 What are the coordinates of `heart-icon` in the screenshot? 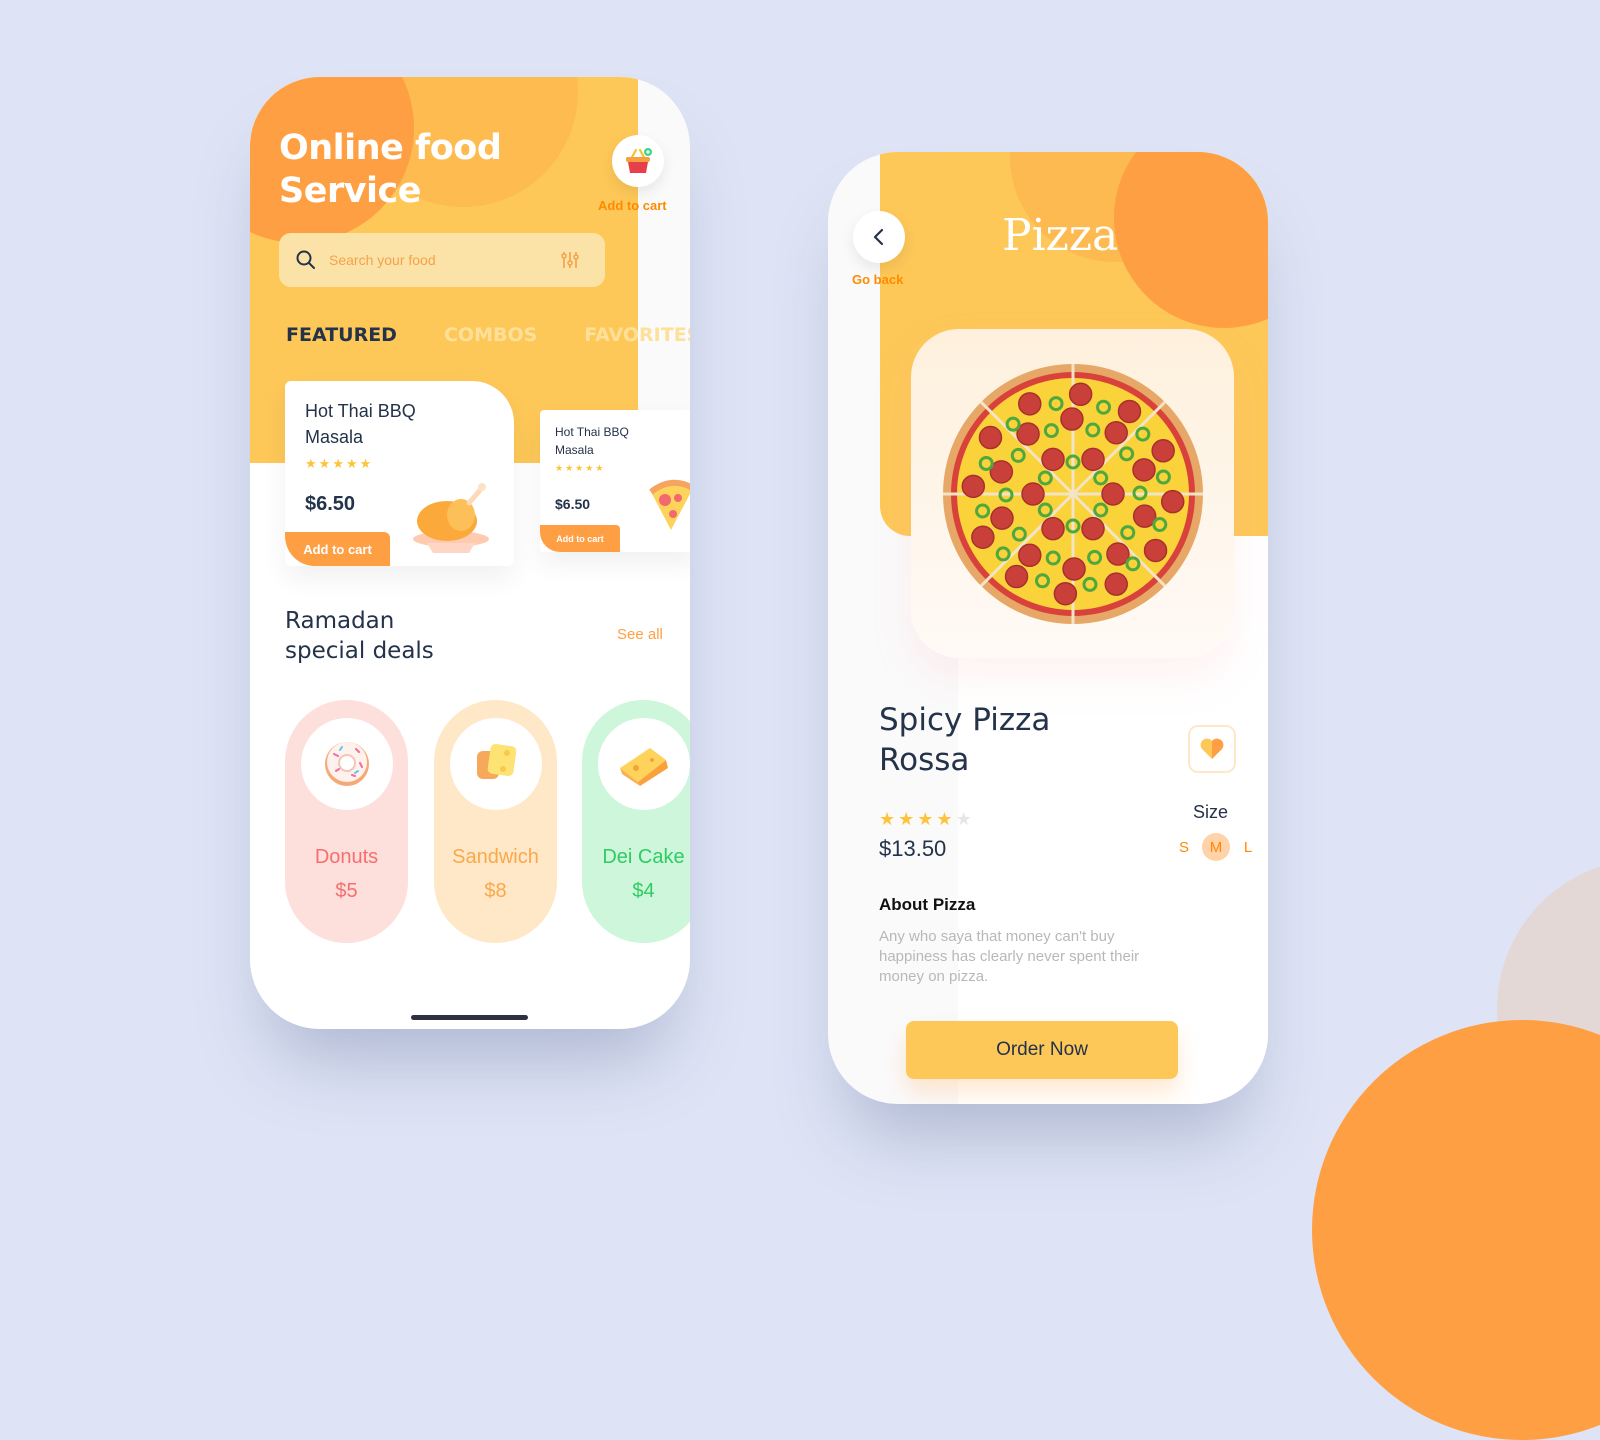 It's located at (1212, 748).